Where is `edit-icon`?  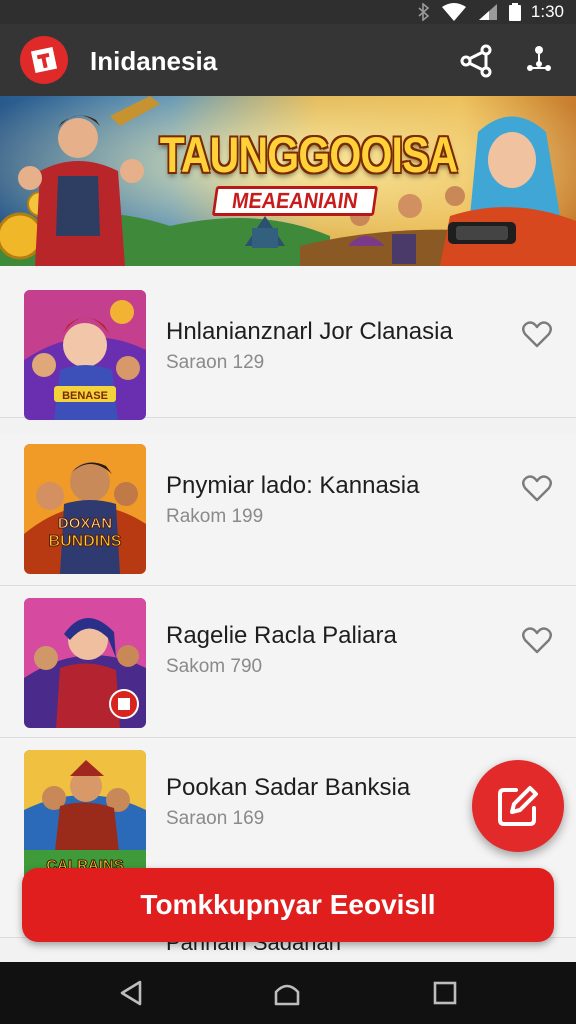 edit-icon is located at coordinates (518, 806).